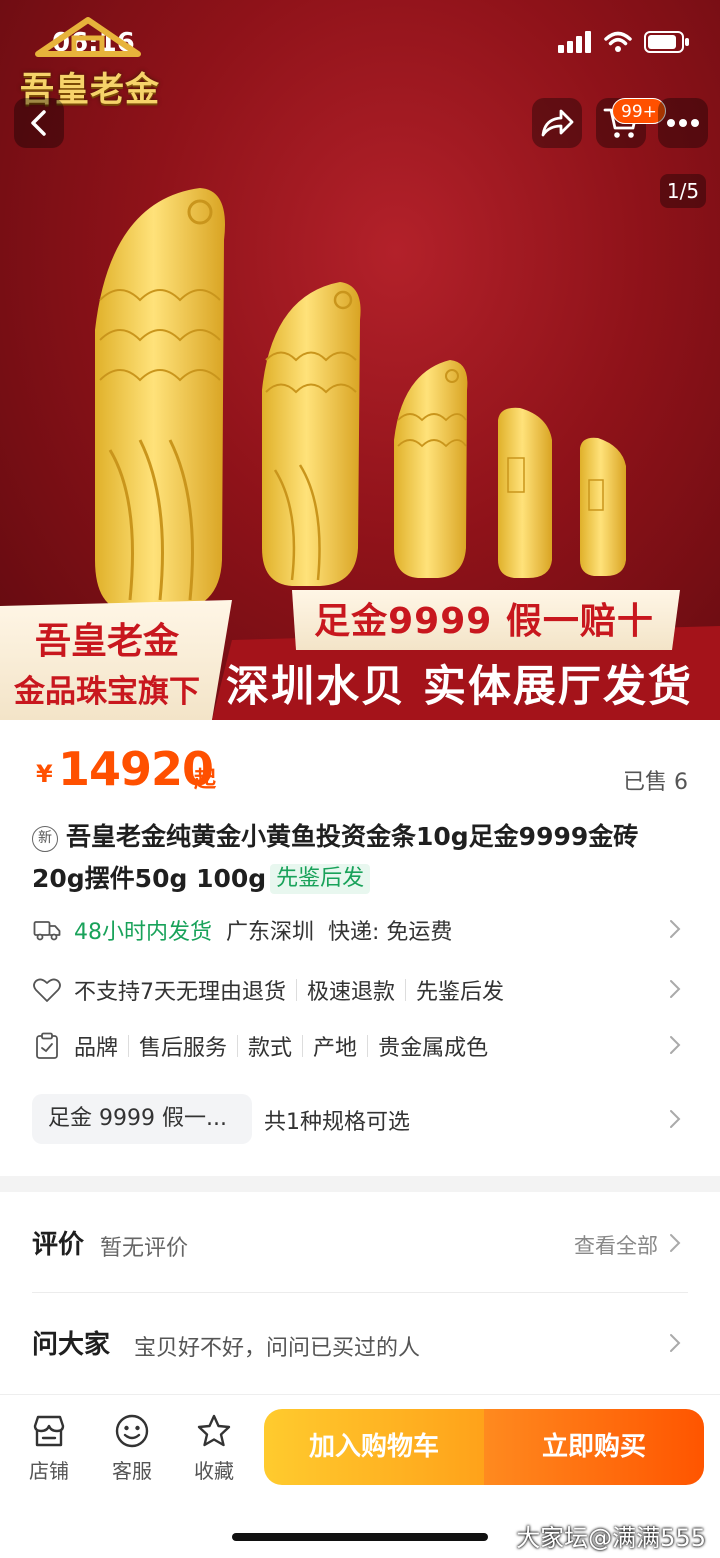 Image resolution: width=720 pixels, height=1558 pixels. What do you see at coordinates (611, 1538) in the screenshot?
I see `watermark: 大家坛@满满555` at bounding box center [611, 1538].